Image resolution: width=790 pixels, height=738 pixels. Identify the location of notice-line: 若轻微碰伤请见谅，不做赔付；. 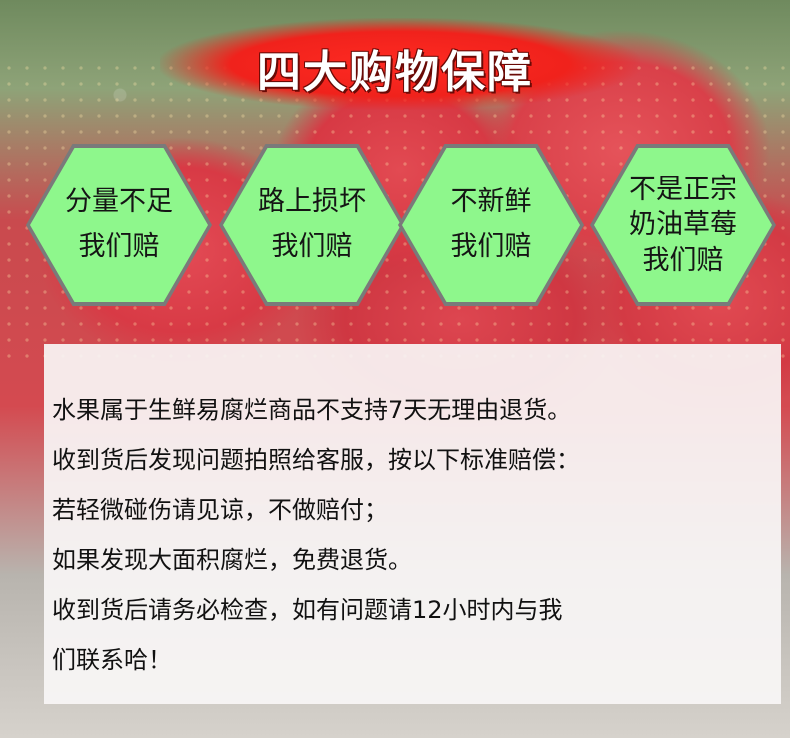
(220, 510).